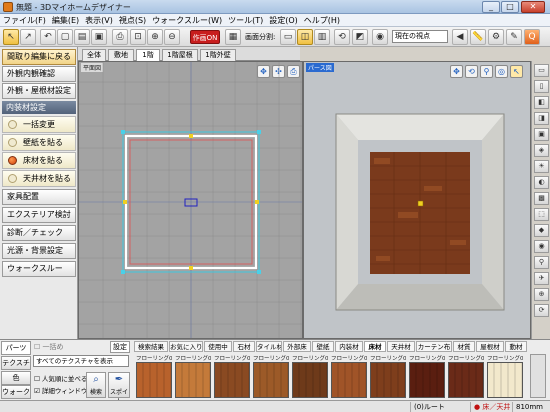 This screenshot has height=412, width=550. Describe the element at coordinates (16, 392) in the screenshot. I see `side-tab-walk: ウォーク` at that location.